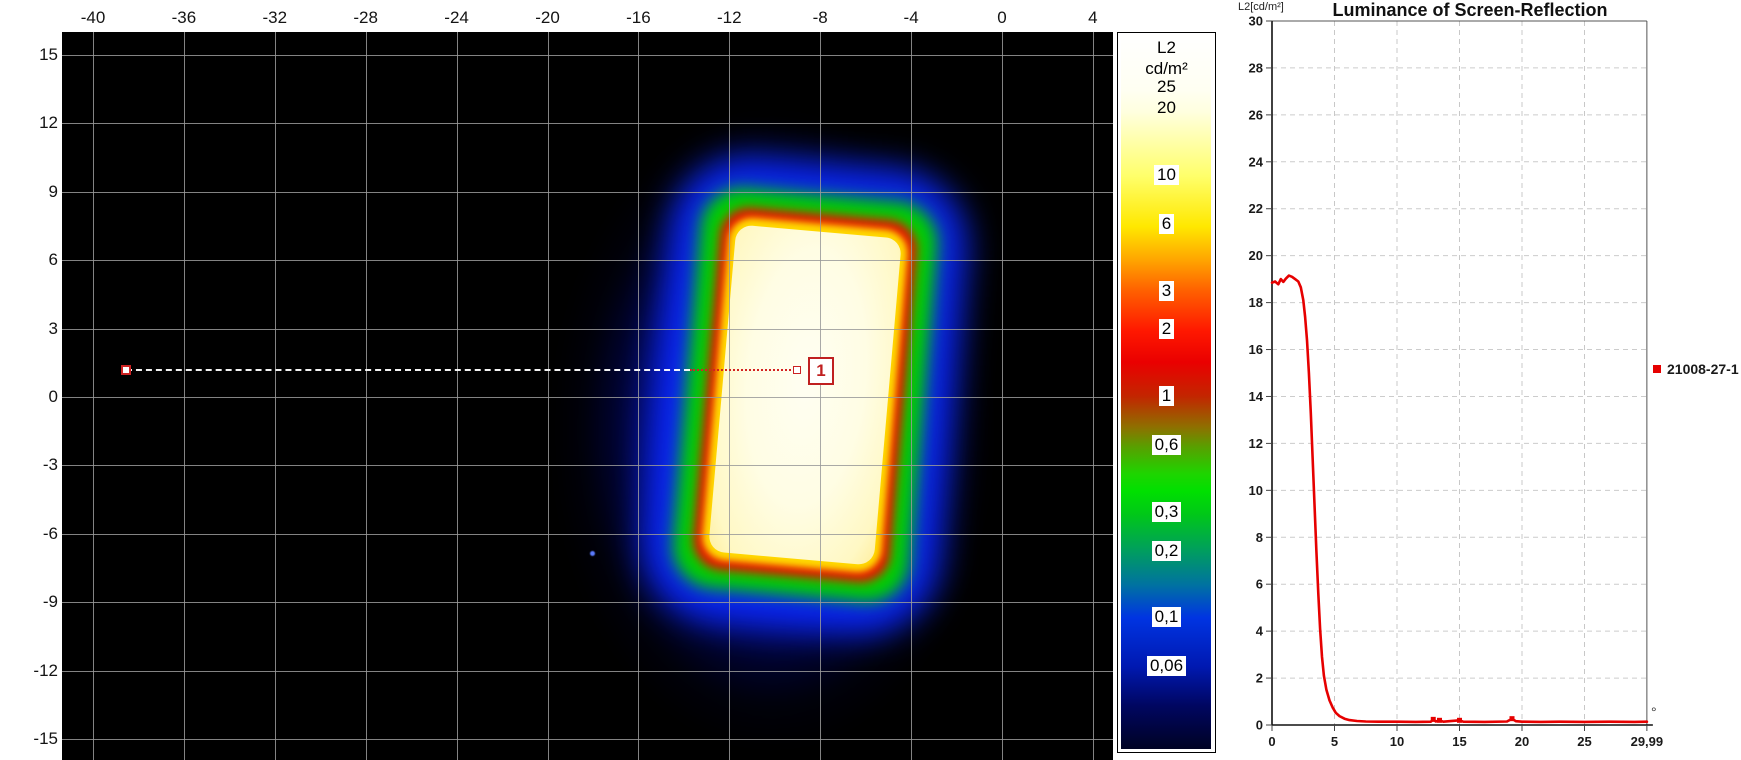 Image resolution: width=1741 pixels, height=760 pixels. I want to click on y-tick-label: 3, so click(53, 328).